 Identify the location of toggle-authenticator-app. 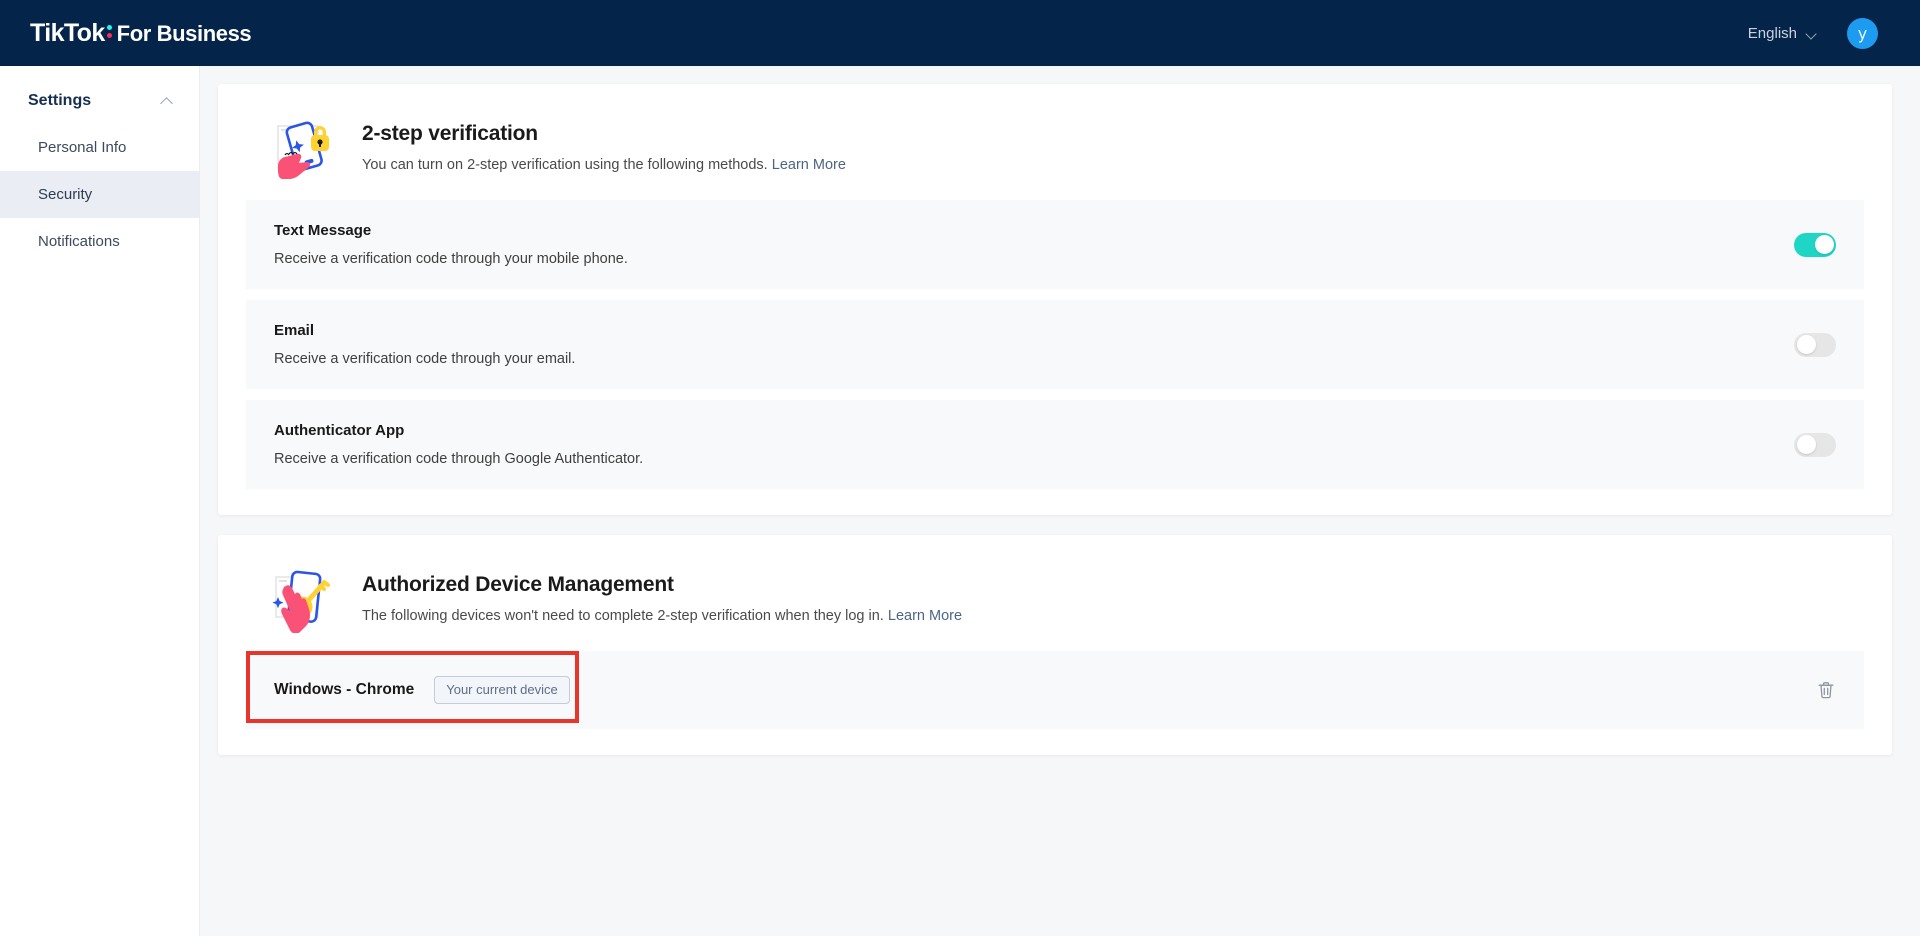
(1815, 444).